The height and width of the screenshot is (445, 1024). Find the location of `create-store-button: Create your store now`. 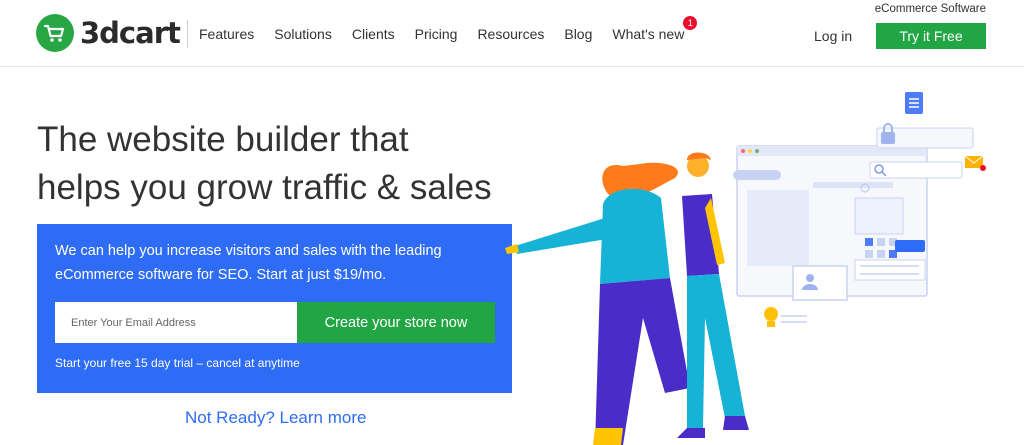

create-store-button: Create your store now is located at coordinates (396, 322).